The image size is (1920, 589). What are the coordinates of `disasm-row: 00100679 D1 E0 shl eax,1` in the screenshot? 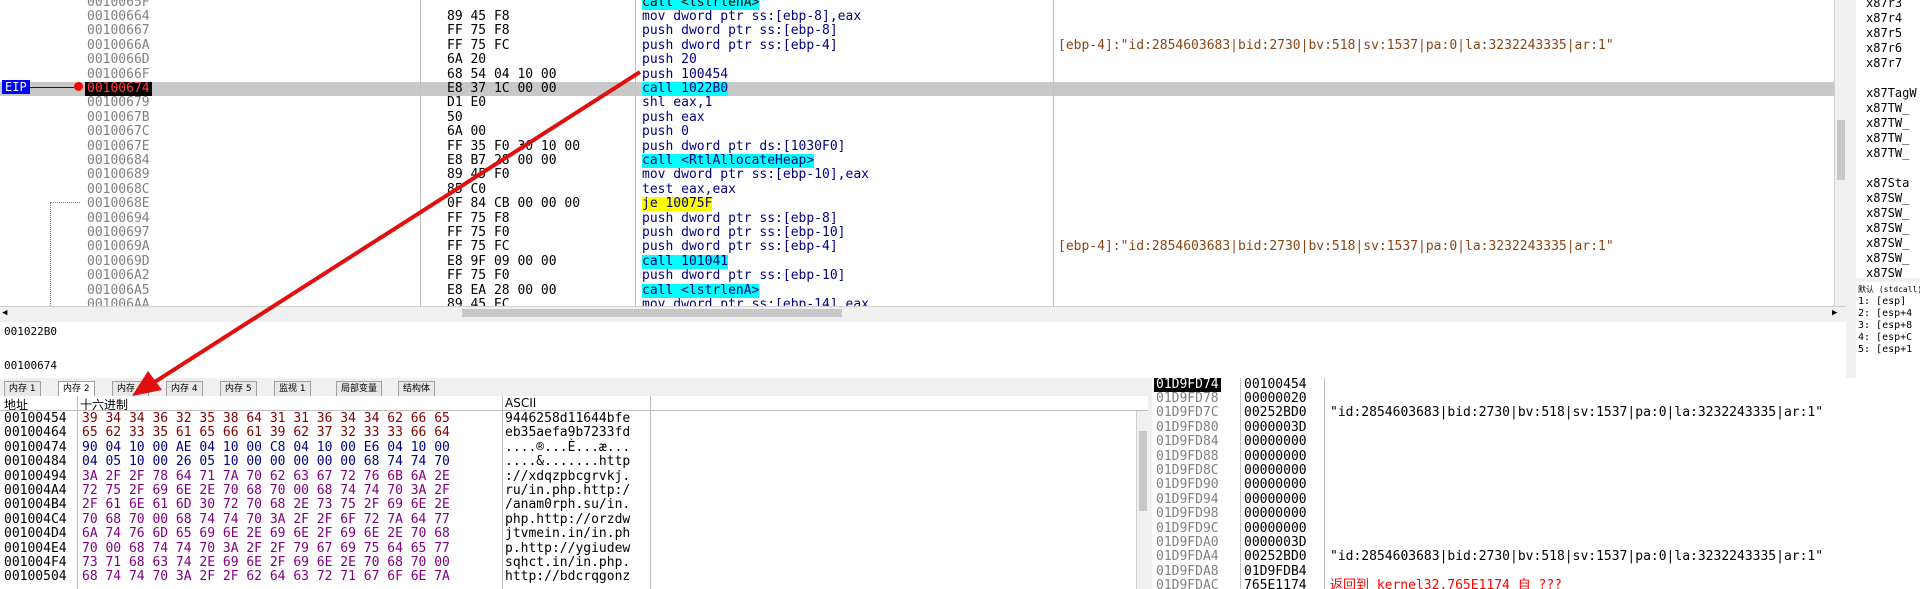 It's located at (917, 103).